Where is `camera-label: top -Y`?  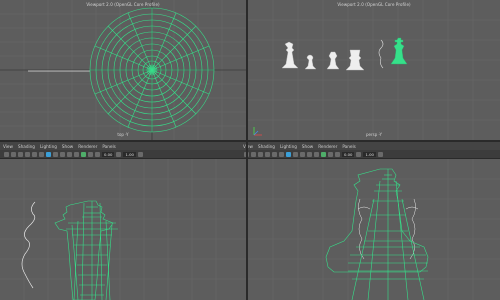
camera-label: top -Y is located at coordinates (123, 134).